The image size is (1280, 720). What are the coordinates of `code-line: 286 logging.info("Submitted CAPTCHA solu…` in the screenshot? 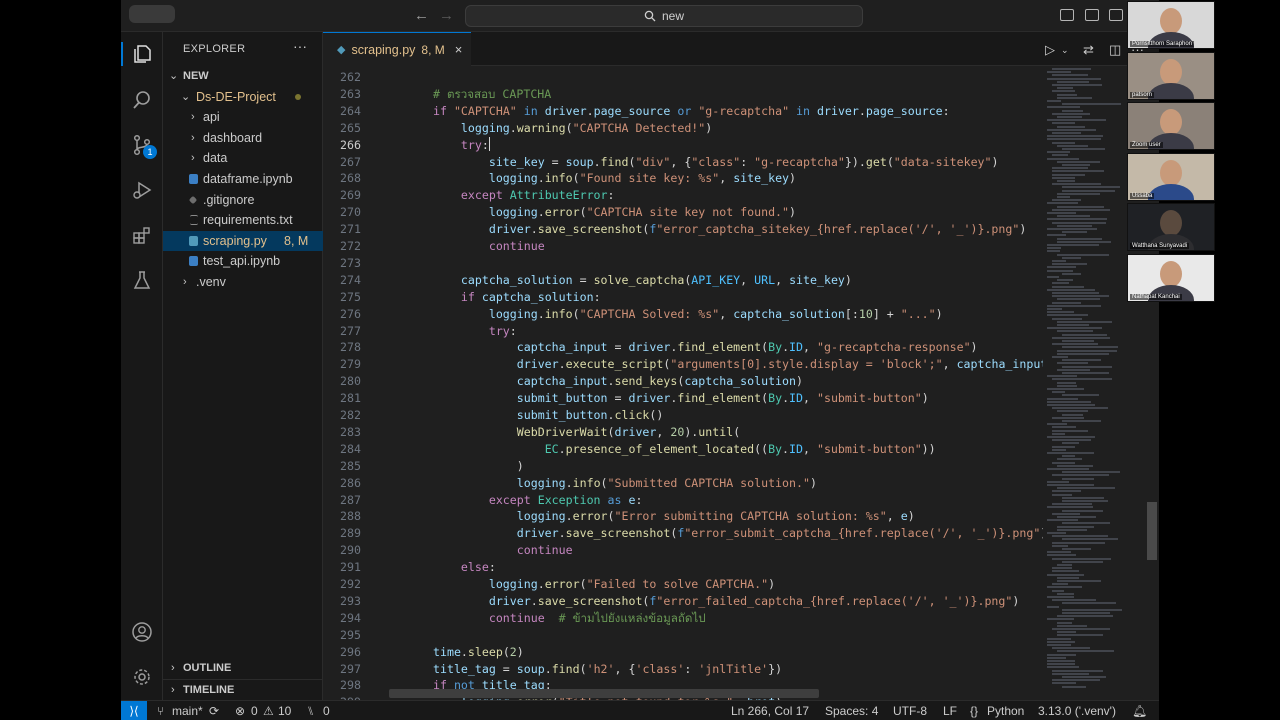 It's located at (683, 483).